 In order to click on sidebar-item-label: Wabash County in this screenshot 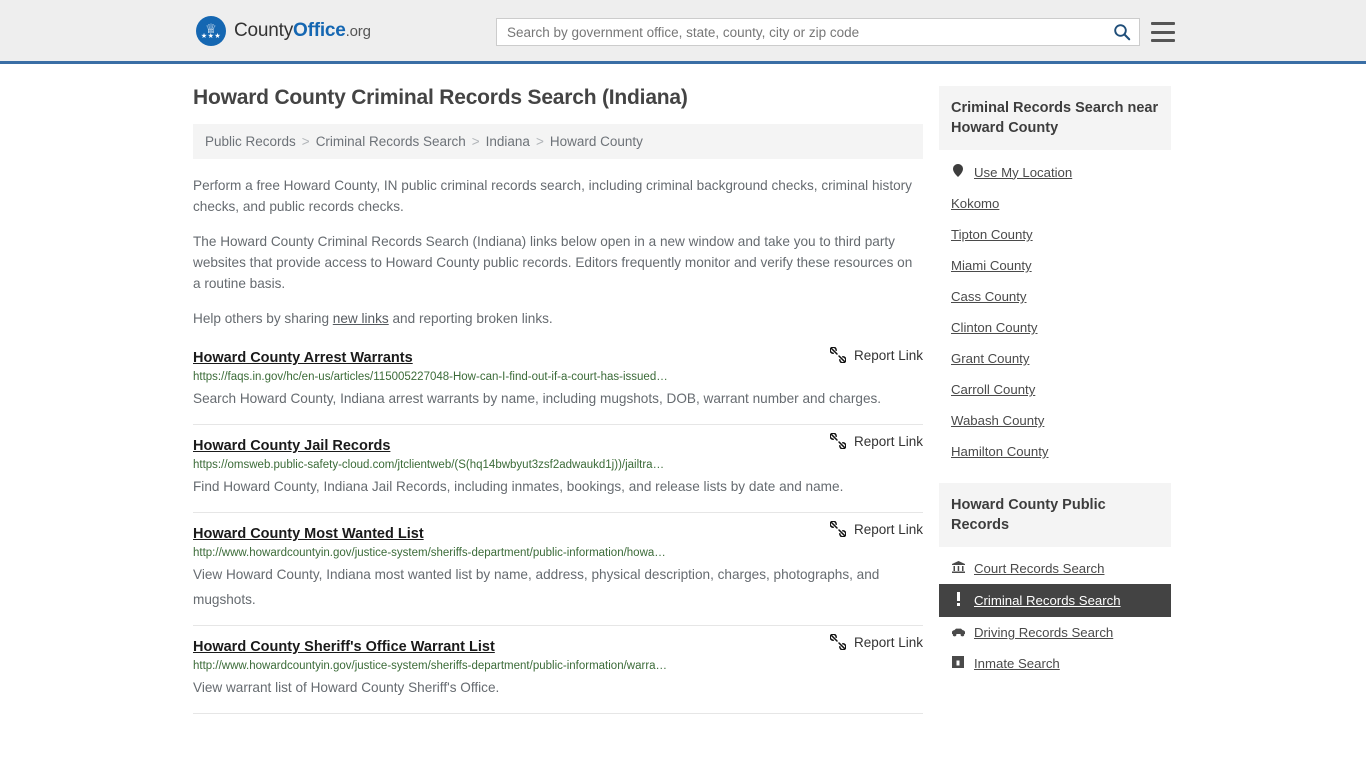, I will do `click(998, 420)`.